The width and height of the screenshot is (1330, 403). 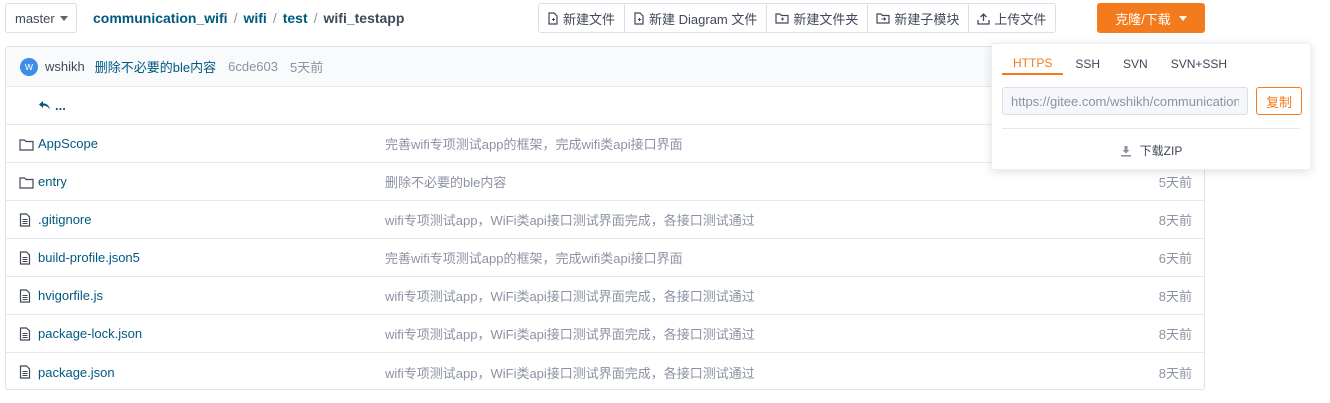 I want to click on commit-author: wshikh, so click(x=65, y=66).